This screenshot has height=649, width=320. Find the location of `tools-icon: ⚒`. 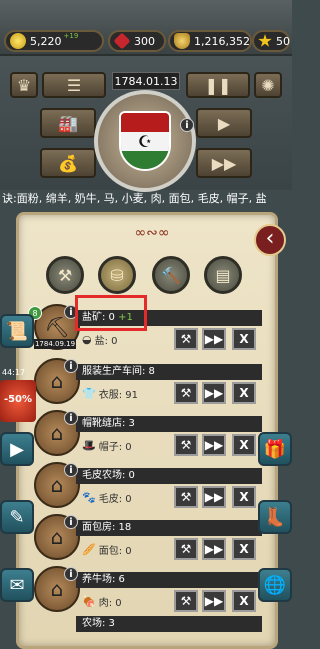

tools-icon: ⚒ is located at coordinates (65, 275).